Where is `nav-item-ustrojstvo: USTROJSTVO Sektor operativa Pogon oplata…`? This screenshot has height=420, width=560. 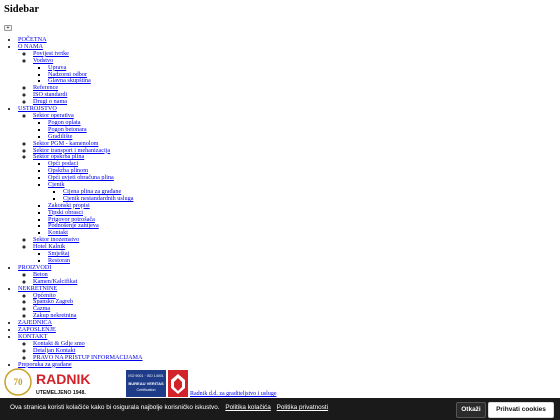 nav-item-ustrojstvo: USTROJSTVO Sektor operativa Pogon oplata… is located at coordinates (80, 185).